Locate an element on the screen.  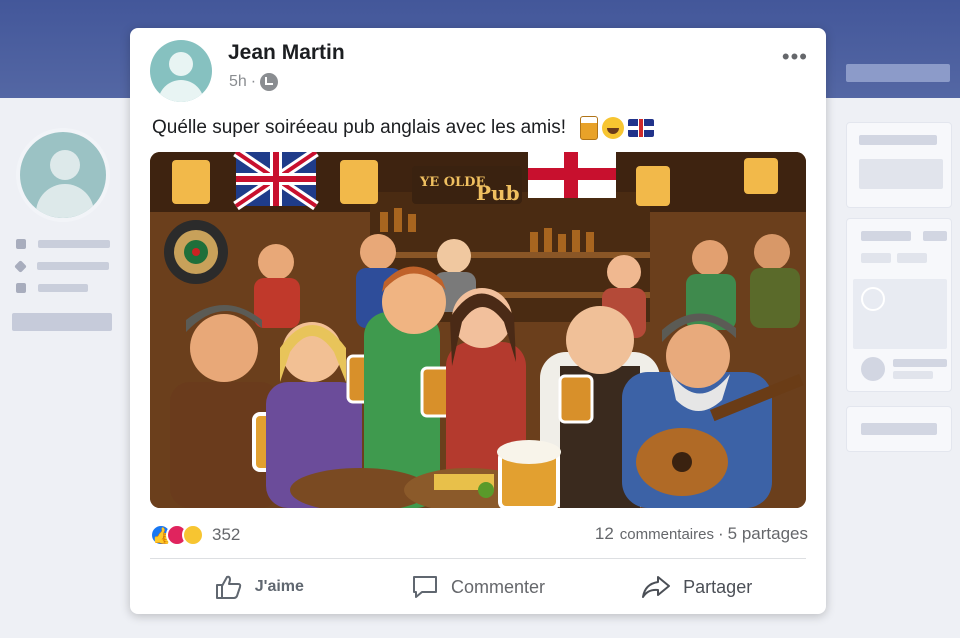
engagement-stats: 12 commentaires · 5 partages is located at coordinates (701, 534).